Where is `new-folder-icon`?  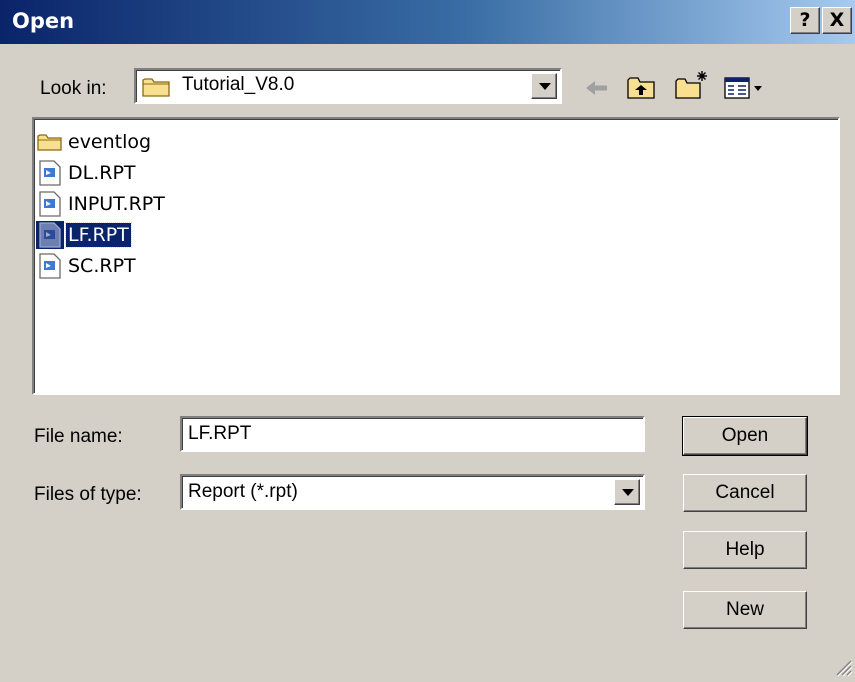 new-folder-icon is located at coordinates (692, 87).